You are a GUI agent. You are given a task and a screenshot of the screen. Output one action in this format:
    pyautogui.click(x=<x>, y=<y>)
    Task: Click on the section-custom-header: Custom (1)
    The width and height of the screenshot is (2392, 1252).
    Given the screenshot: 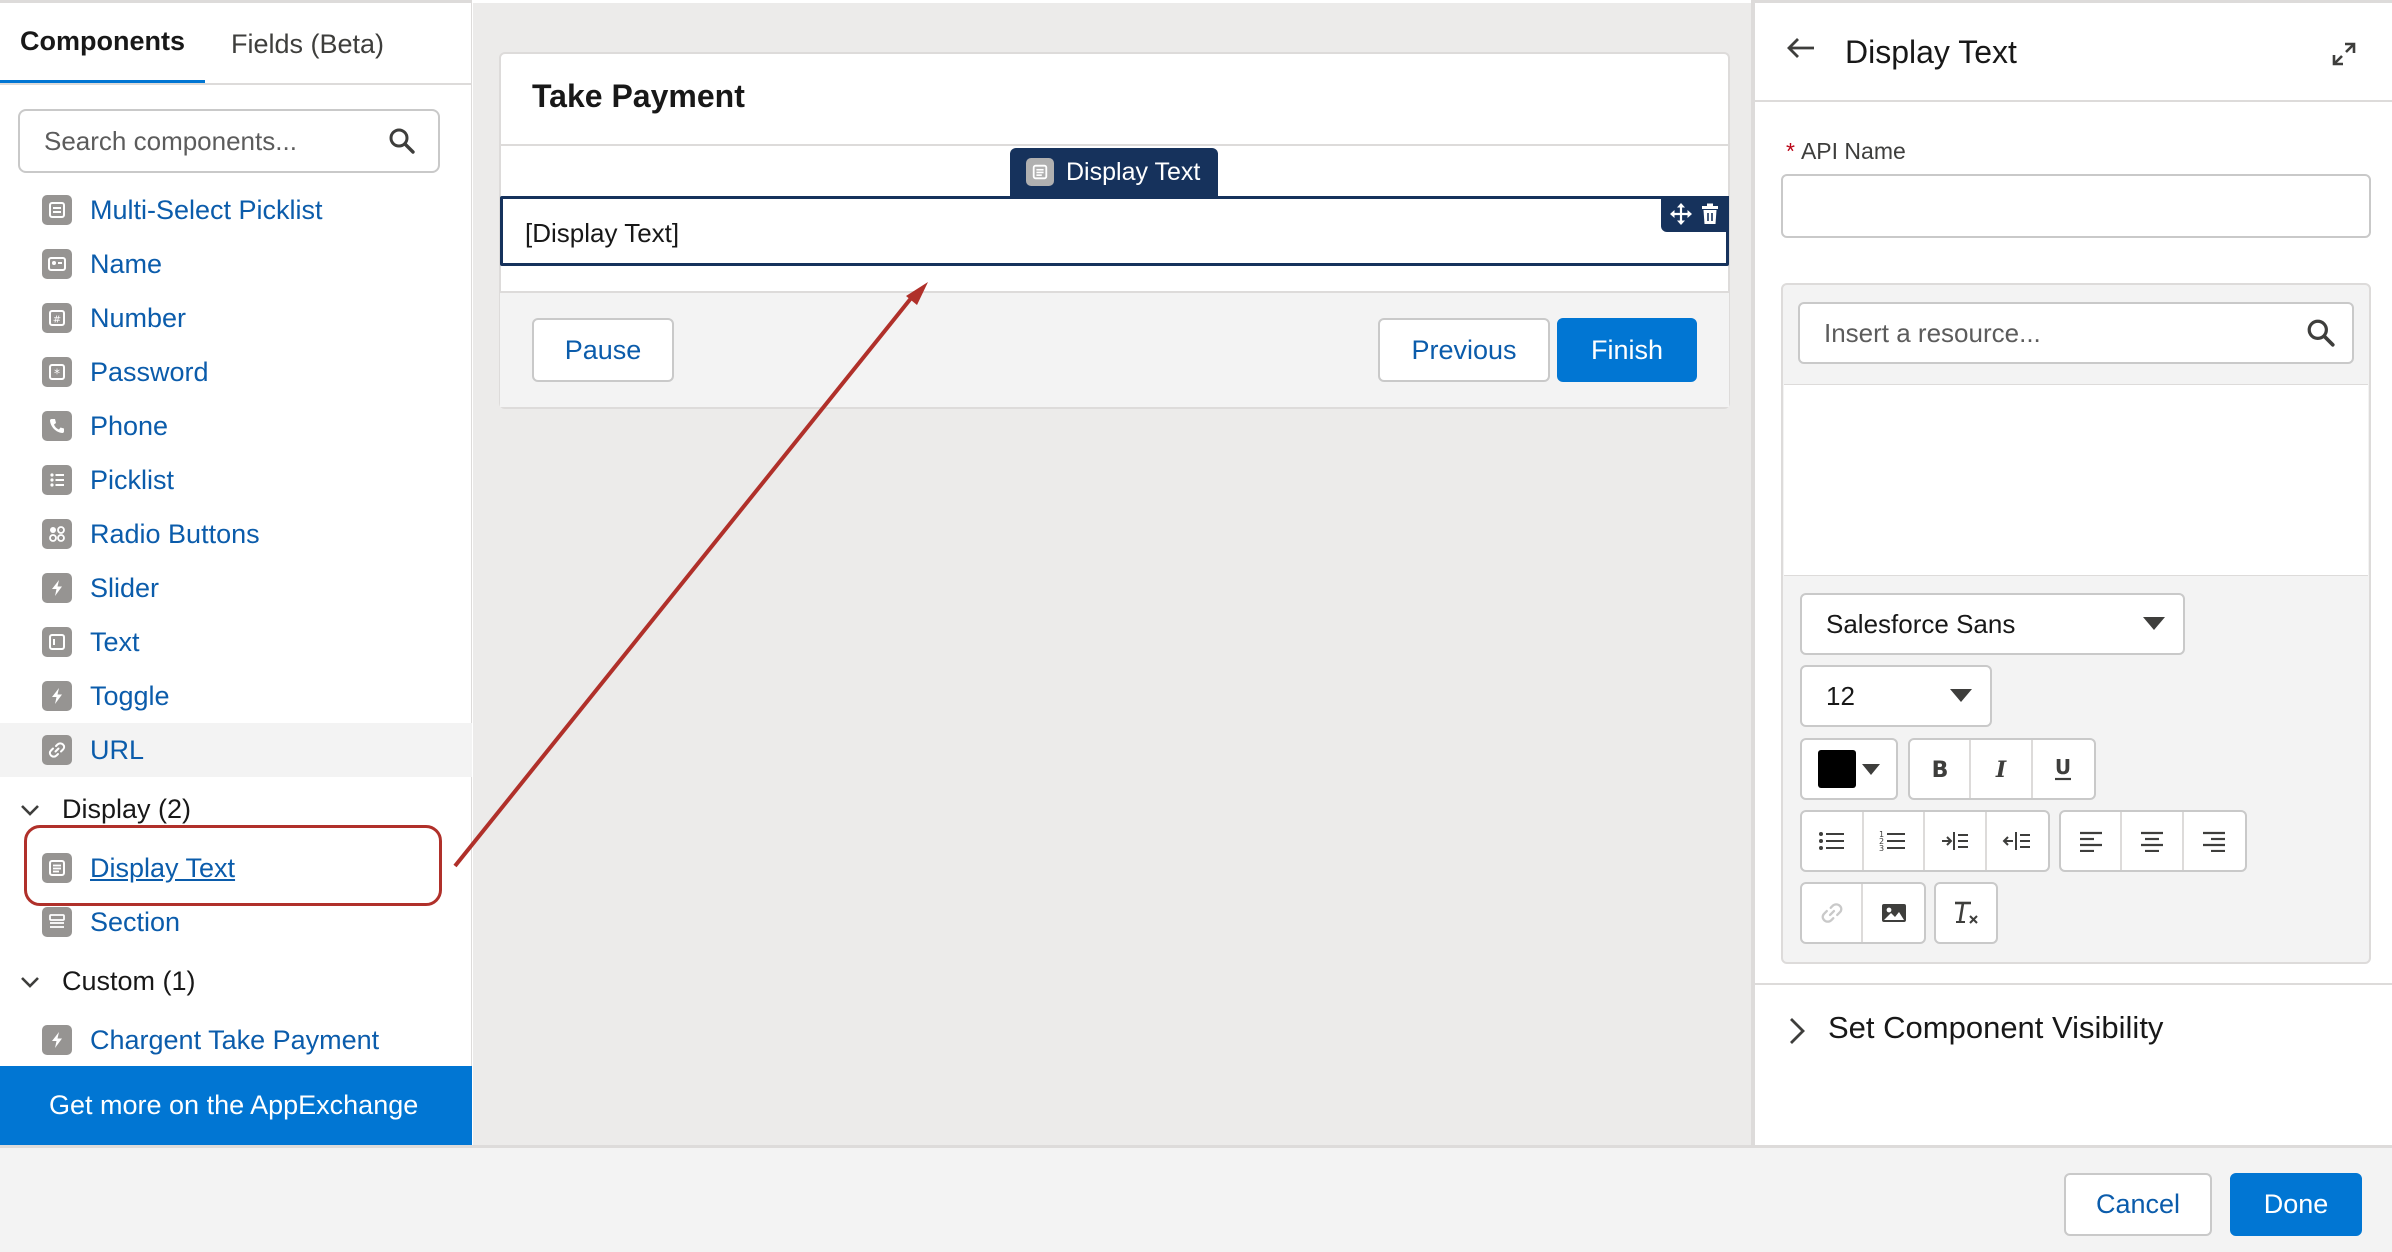 What is the action you would take?
    pyautogui.click(x=236, y=981)
    